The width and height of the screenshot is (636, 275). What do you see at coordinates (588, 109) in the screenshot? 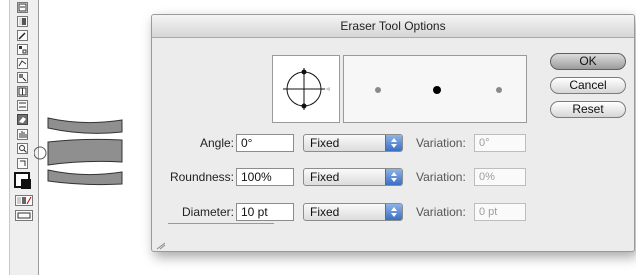
I see `reset-button: Reset` at bounding box center [588, 109].